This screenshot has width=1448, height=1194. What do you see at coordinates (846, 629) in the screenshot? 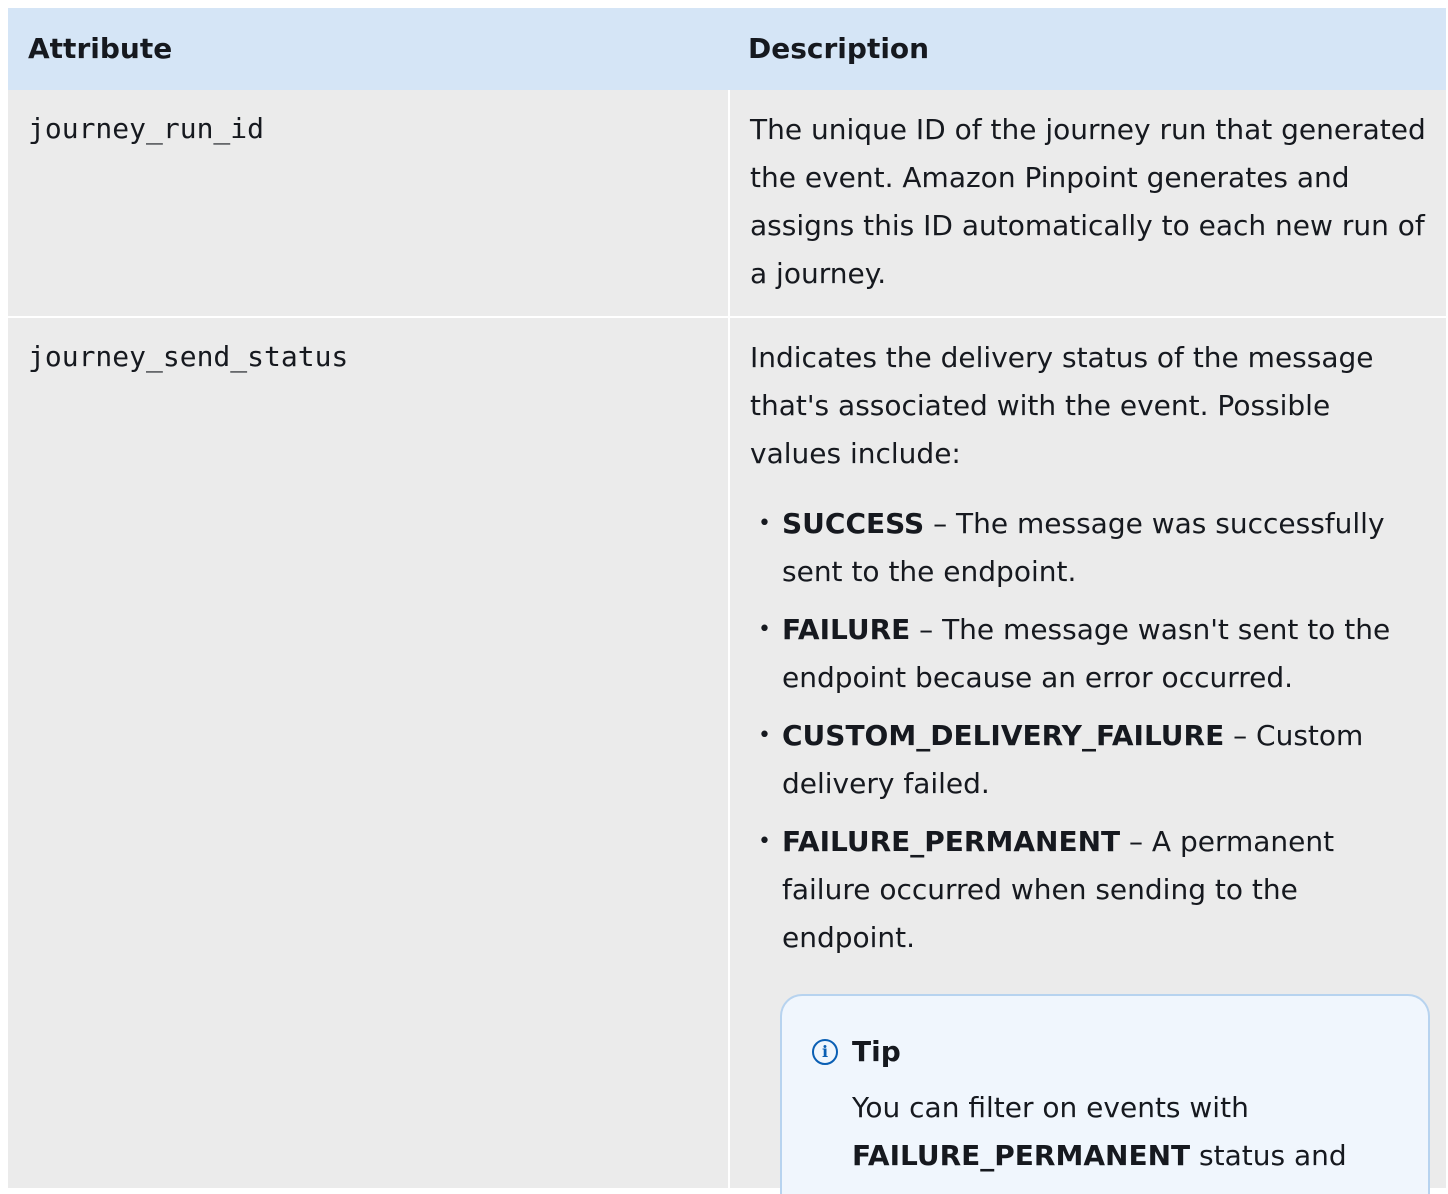
I see `status-name: FAILURE` at bounding box center [846, 629].